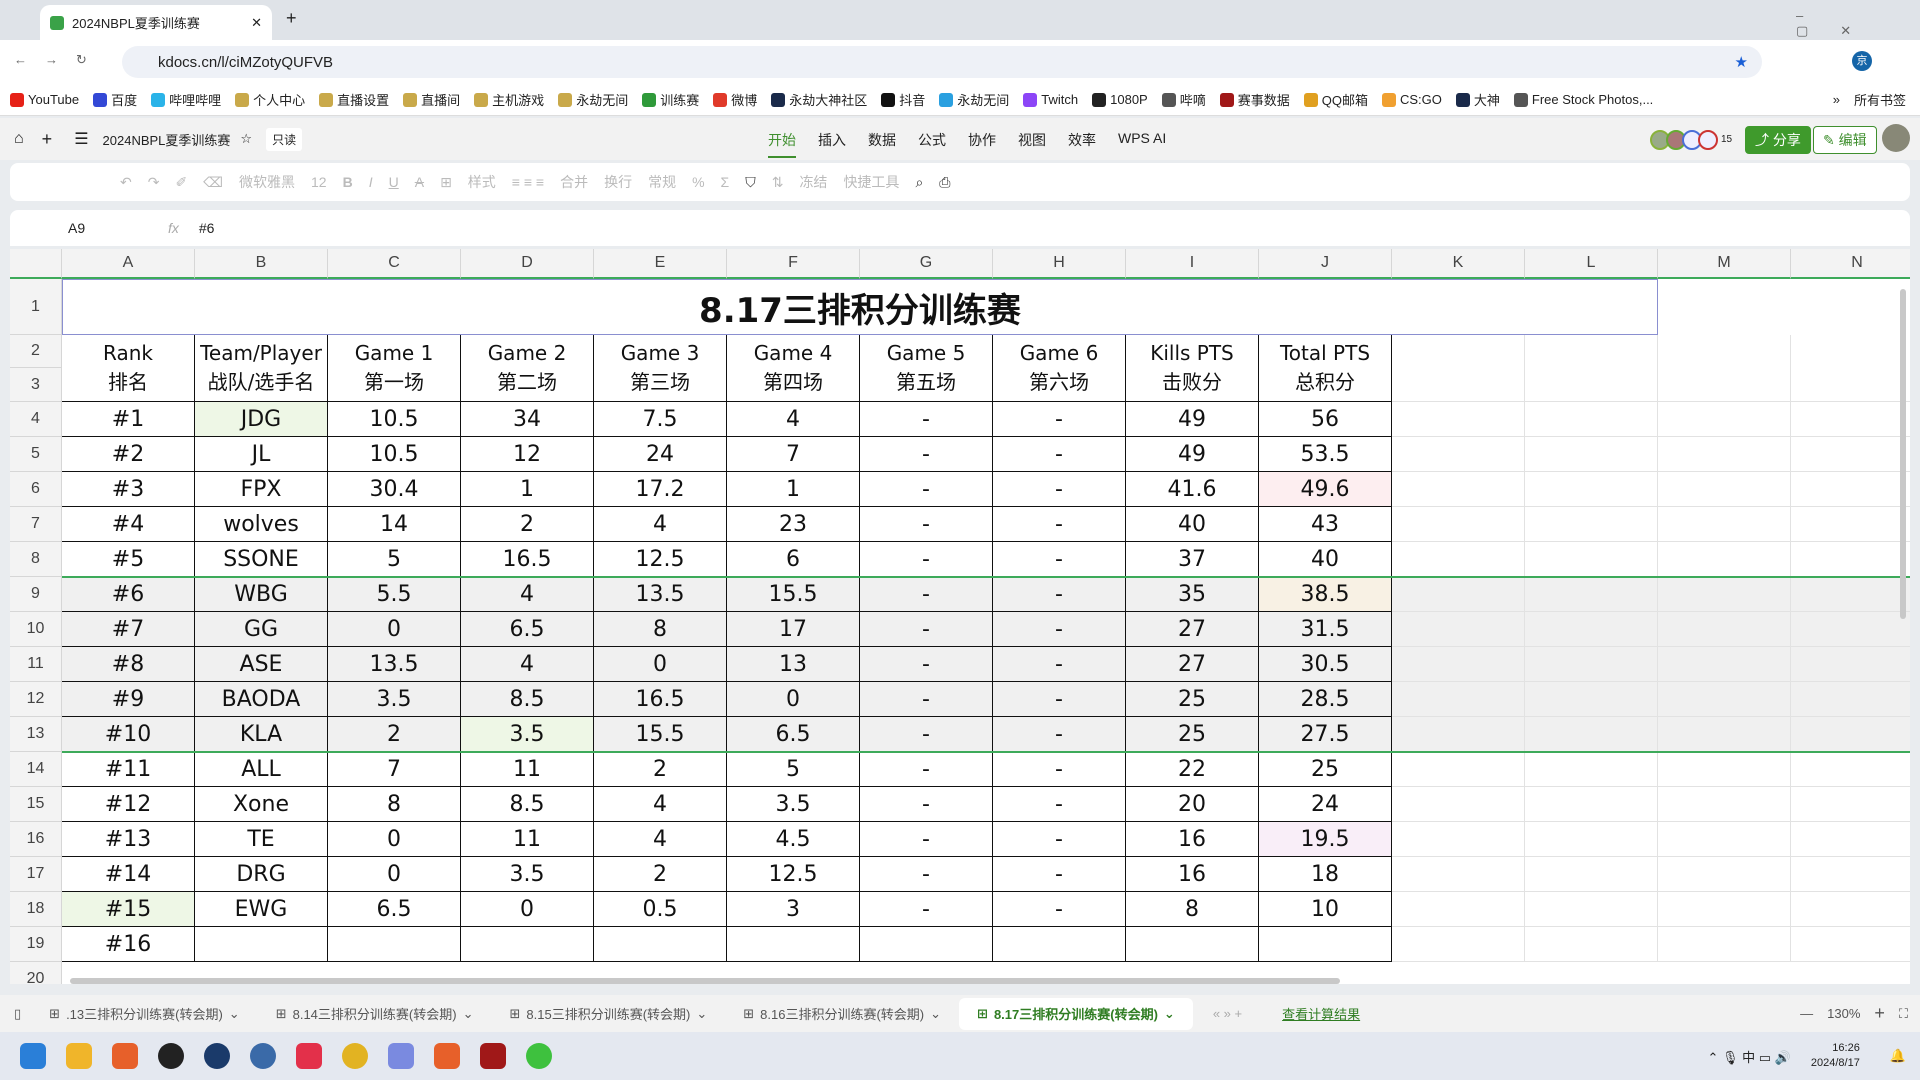  Describe the element at coordinates (871, 182) in the screenshot. I see `quick-tools-button: 快捷工具` at that location.